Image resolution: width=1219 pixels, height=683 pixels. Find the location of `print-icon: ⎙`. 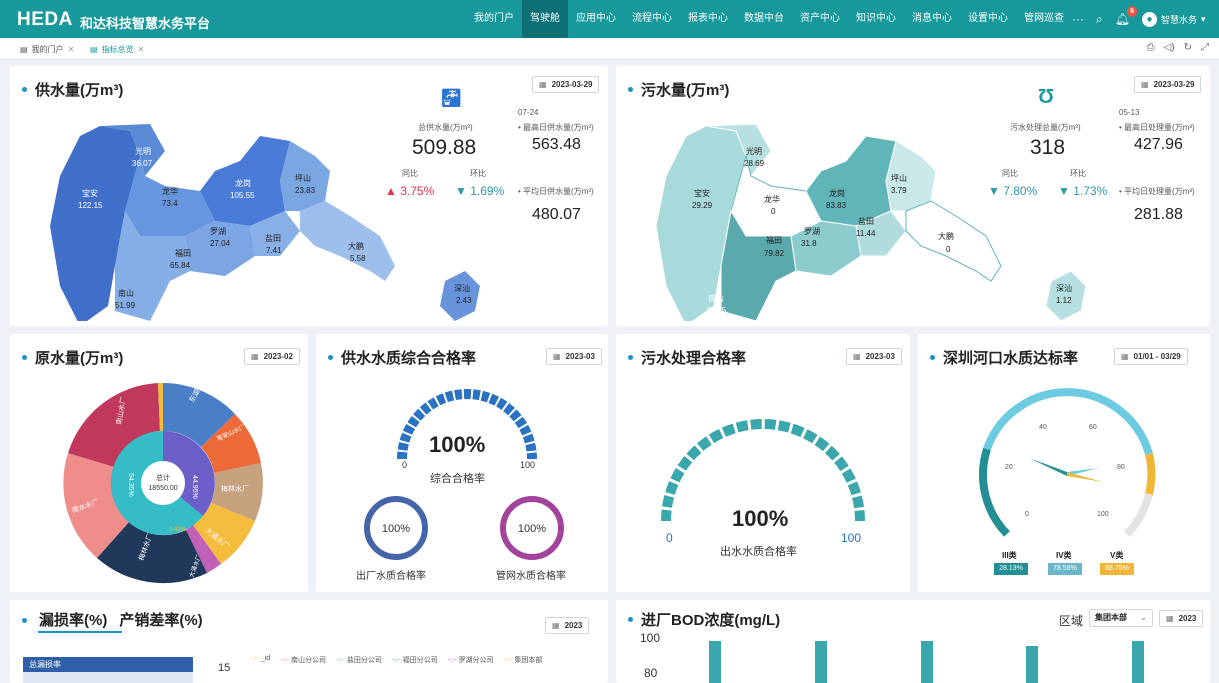

print-icon: ⎙ is located at coordinates (1151, 47).